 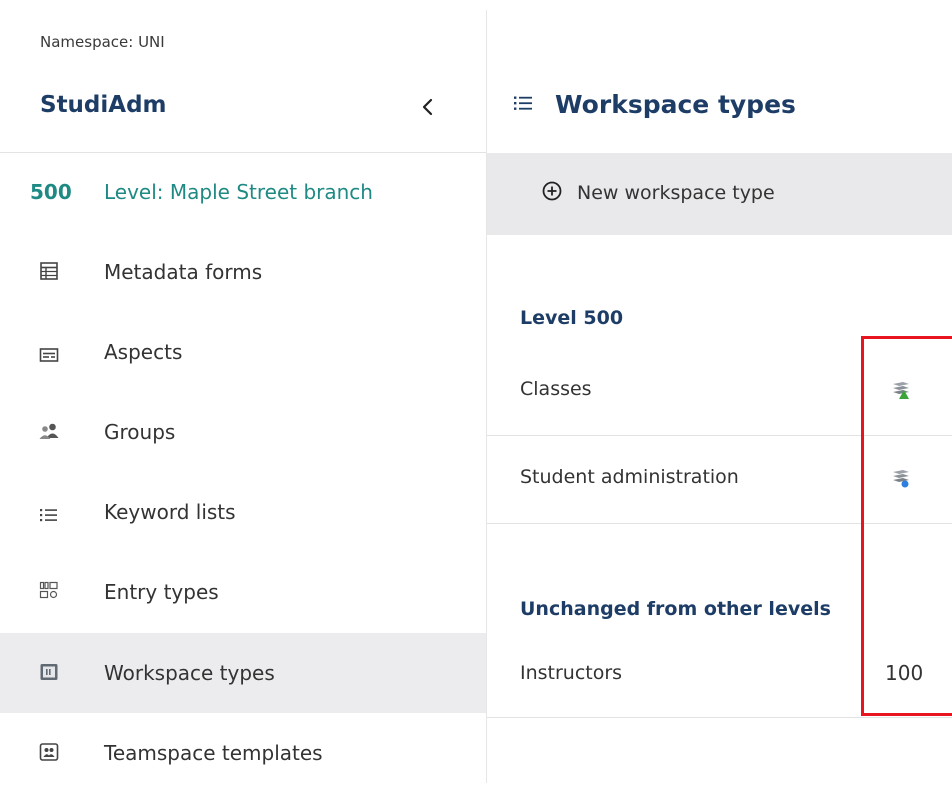 I want to click on sidebar-item-label: Keyword lists, so click(x=170, y=512).